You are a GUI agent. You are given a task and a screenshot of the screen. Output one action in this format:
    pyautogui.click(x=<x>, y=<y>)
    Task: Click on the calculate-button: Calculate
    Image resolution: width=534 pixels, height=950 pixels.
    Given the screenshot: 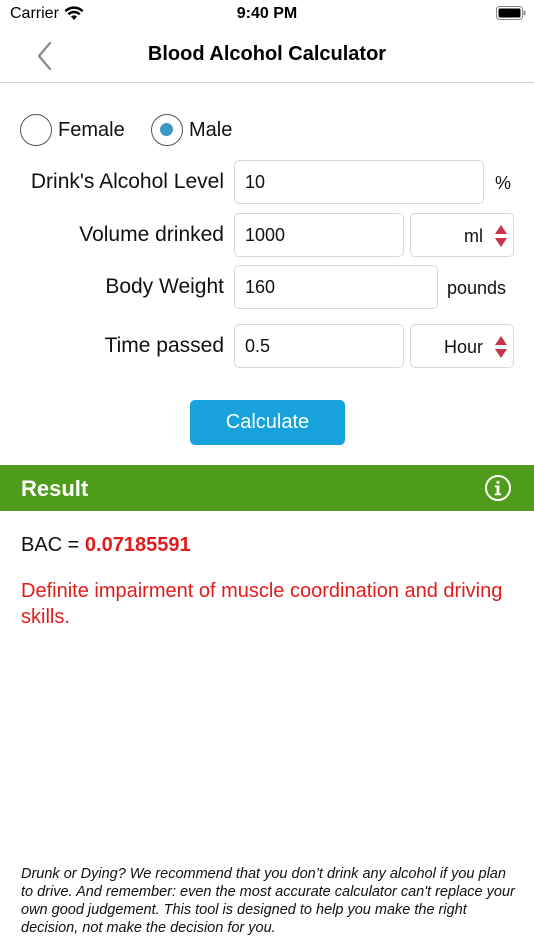 What is the action you would take?
    pyautogui.click(x=267, y=422)
    